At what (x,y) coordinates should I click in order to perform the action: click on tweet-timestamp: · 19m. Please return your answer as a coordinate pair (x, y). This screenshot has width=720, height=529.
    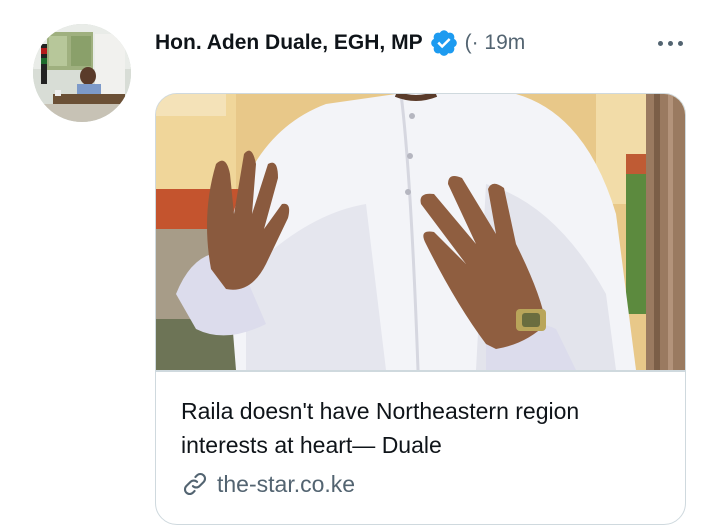
    Looking at the image, I should click on (499, 43).